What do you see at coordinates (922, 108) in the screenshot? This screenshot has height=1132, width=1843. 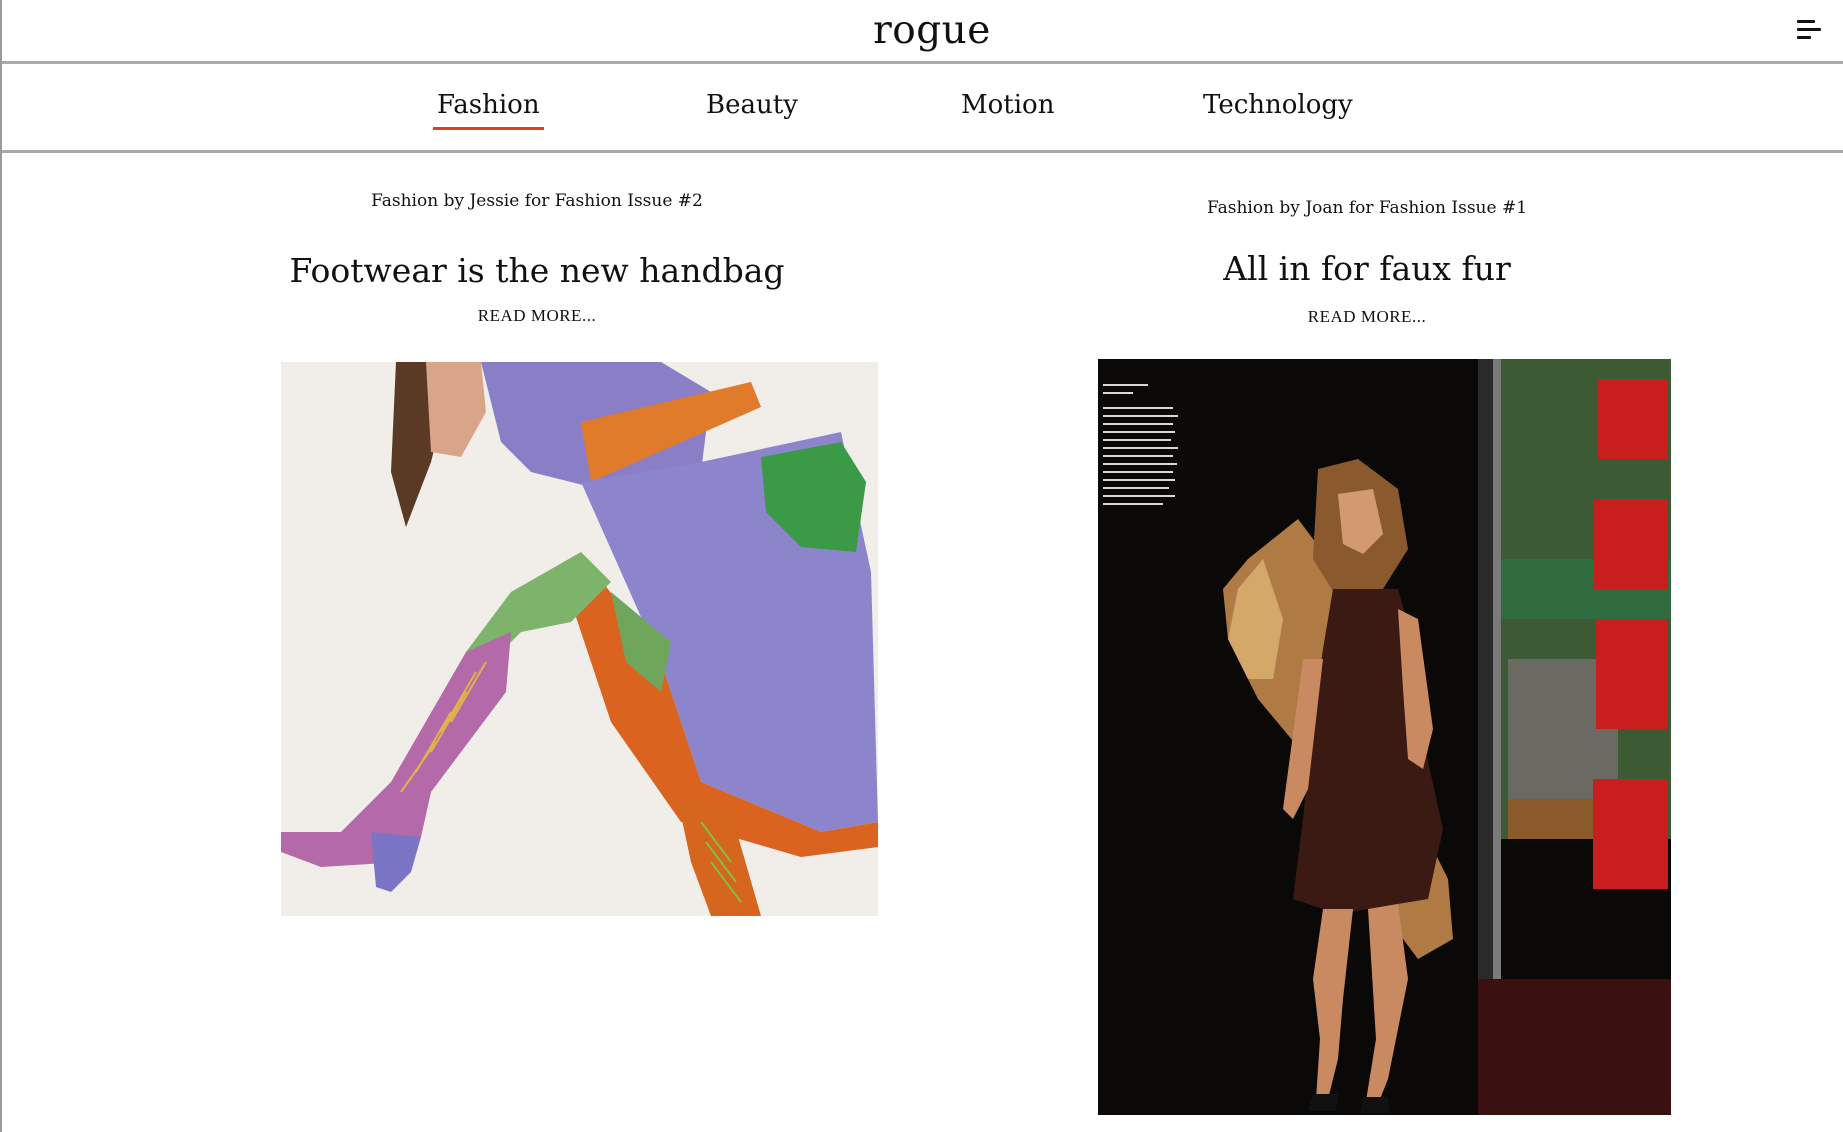 I see `category-nav: Fashion Beauty Motion Technology` at bounding box center [922, 108].